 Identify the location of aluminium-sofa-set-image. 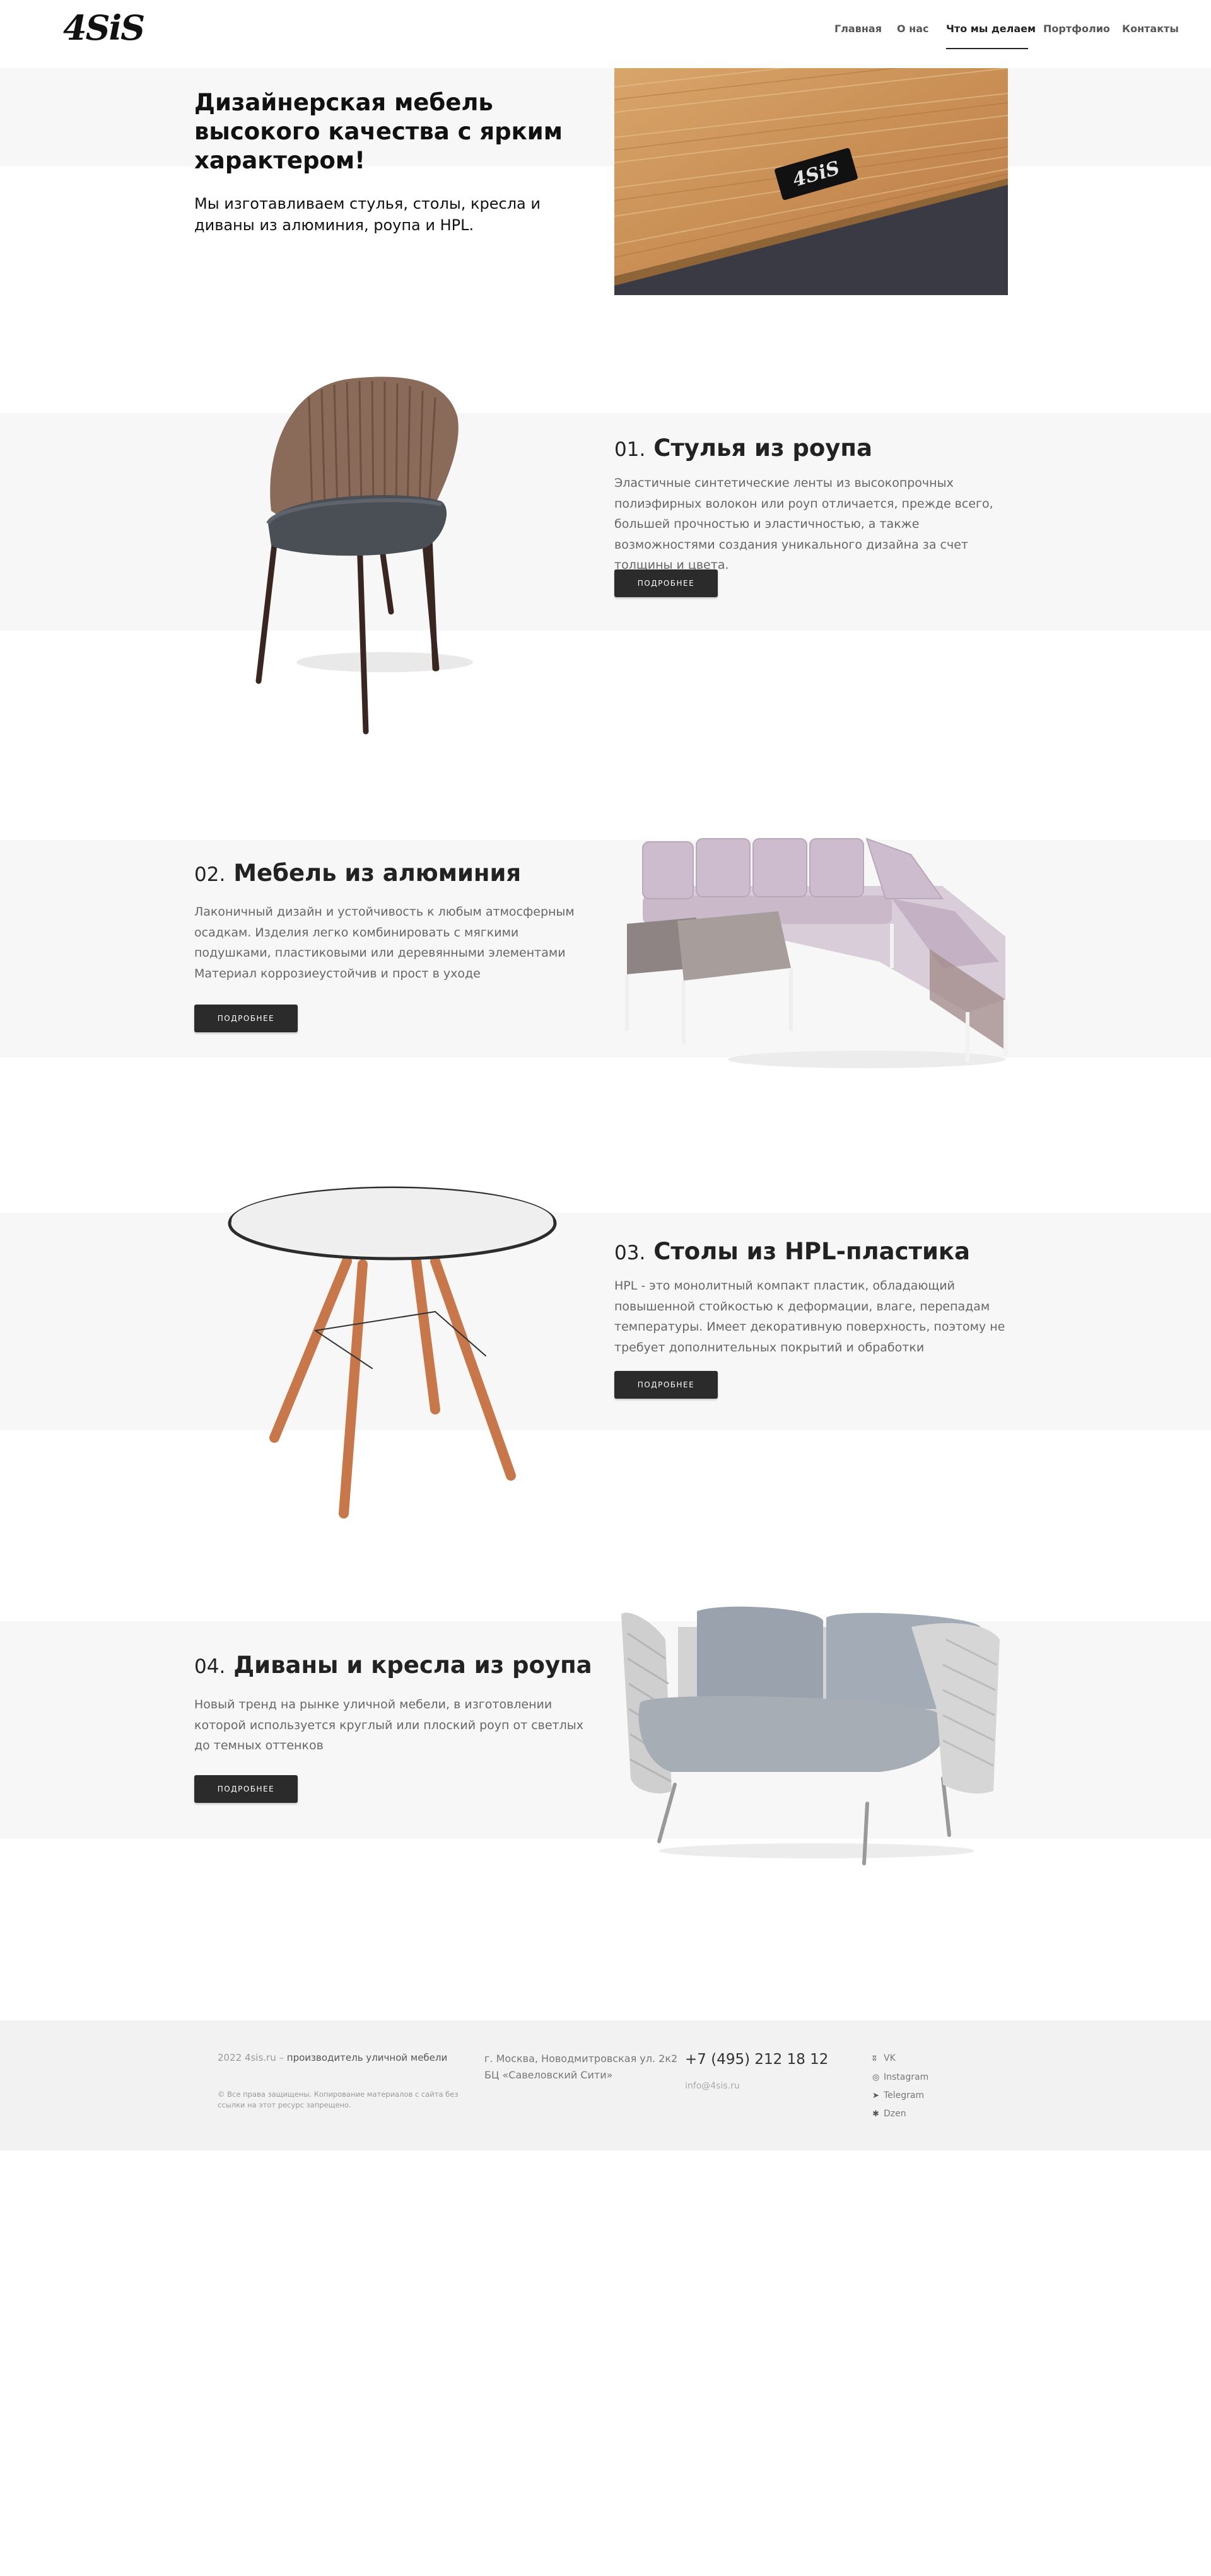
(813, 943).